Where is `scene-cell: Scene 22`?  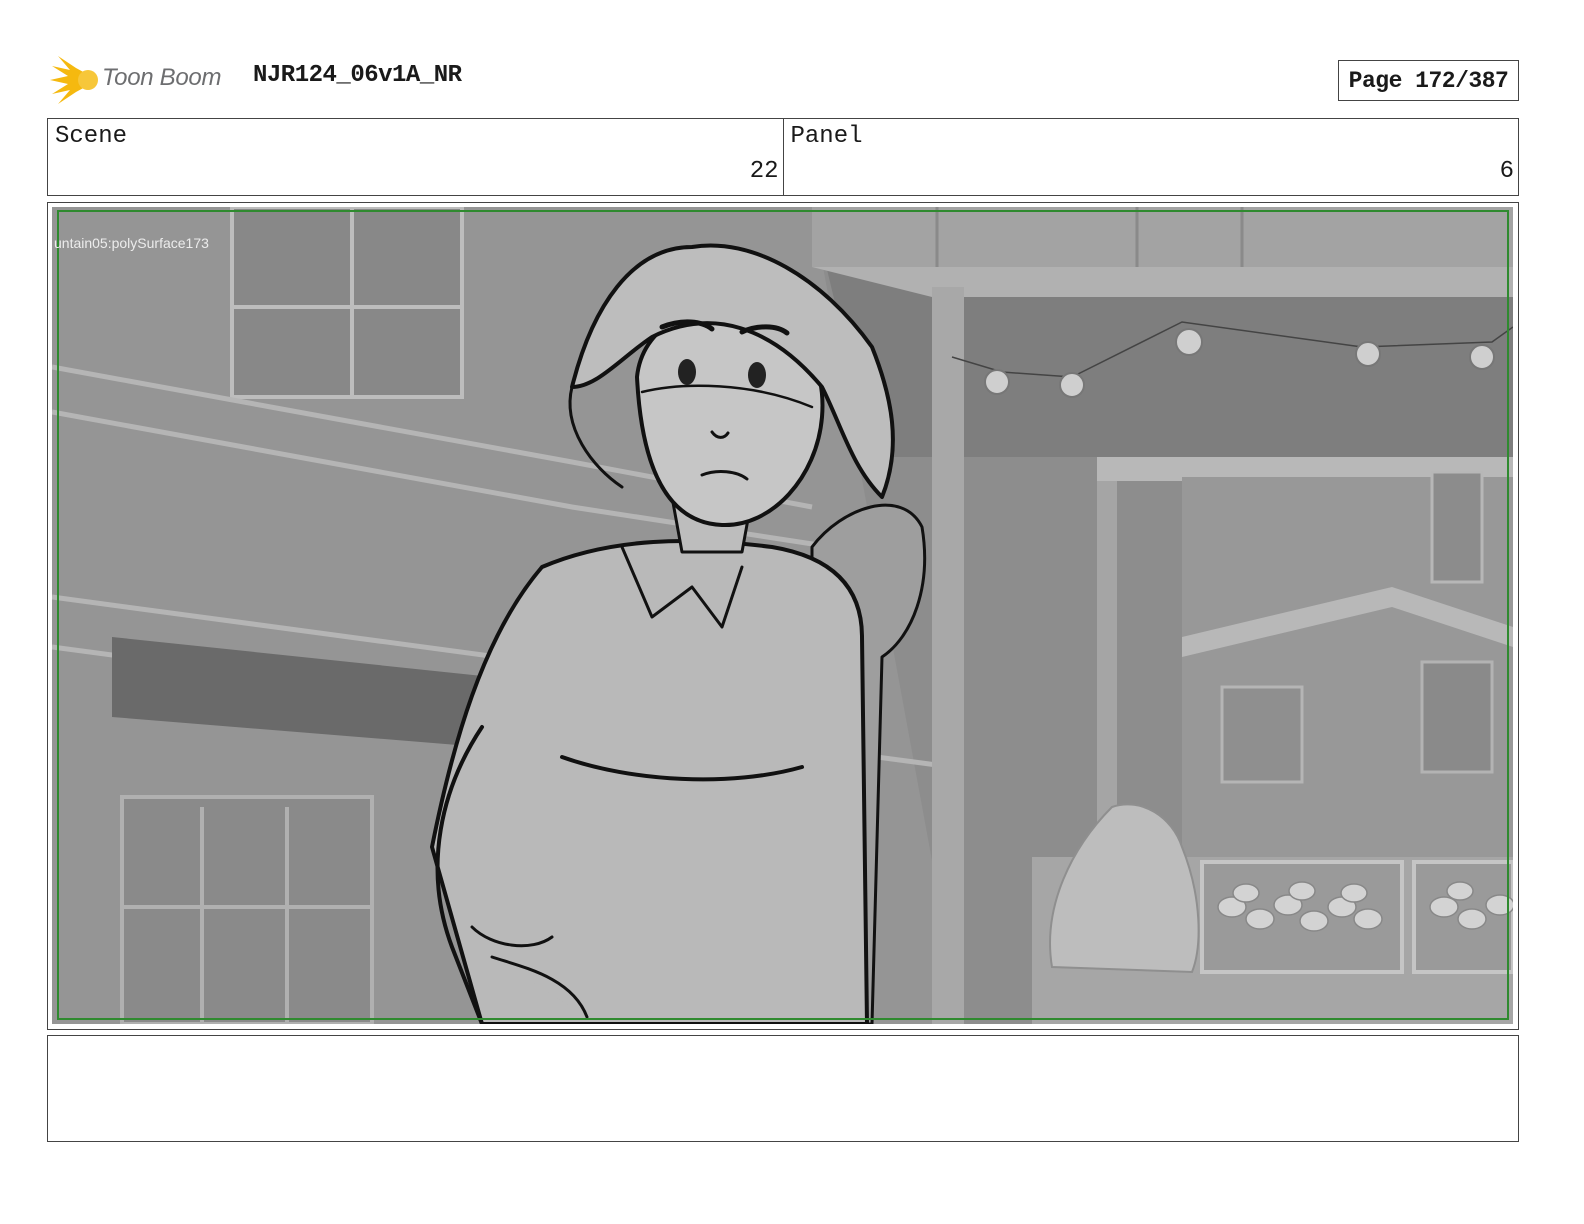 scene-cell: Scene 22 is located at coordinates (415, 157).